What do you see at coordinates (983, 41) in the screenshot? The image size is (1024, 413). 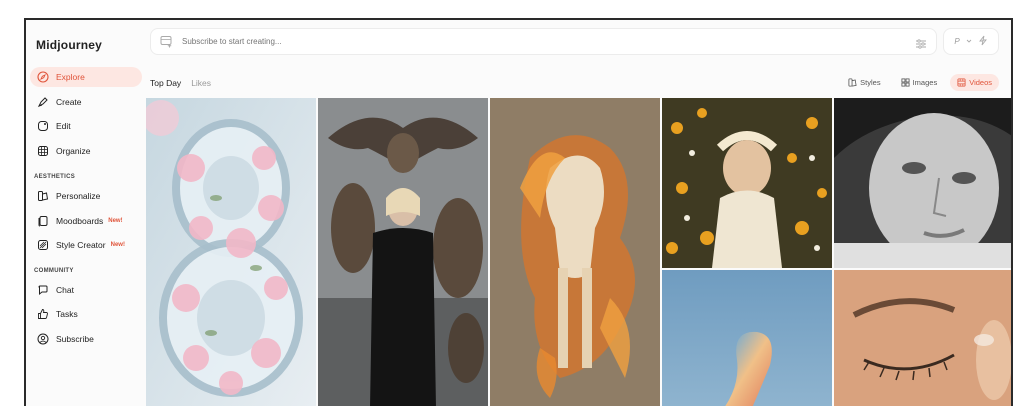 I see `lightning-icon` at bounding box center [983, 41].